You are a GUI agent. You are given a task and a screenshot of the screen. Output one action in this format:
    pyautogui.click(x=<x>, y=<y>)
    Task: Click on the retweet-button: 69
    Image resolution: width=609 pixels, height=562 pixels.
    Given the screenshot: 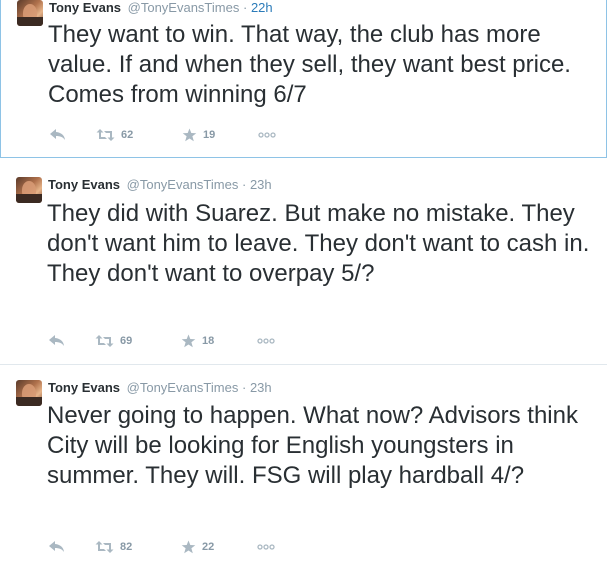 What is the action you would take?
    pyautogui.click(x=113, y=341)
    